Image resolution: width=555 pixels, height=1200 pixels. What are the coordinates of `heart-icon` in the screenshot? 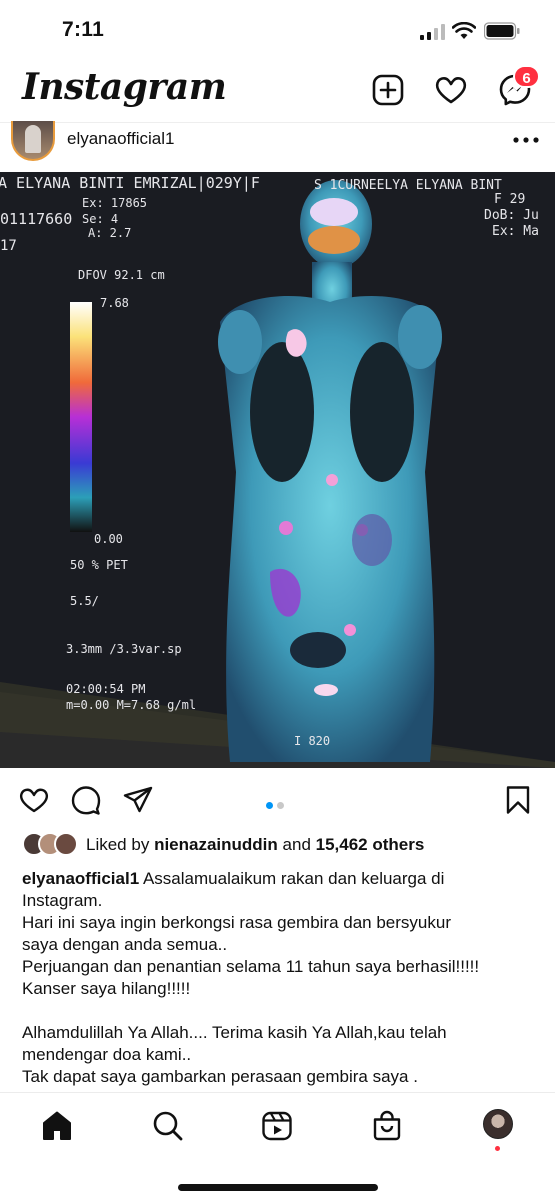 It's located at (451, 90).